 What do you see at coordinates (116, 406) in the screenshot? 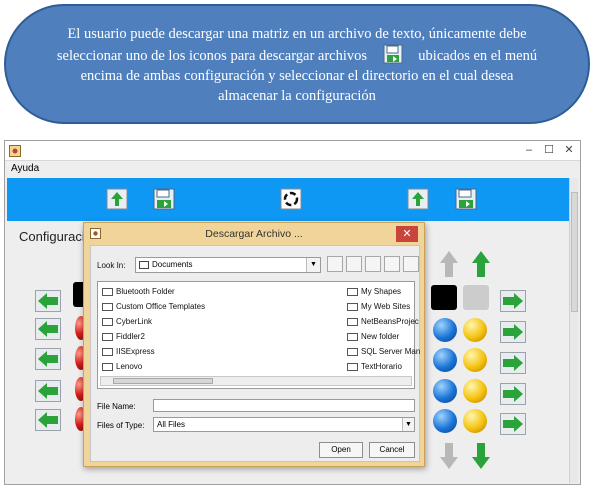
I see `file-name-label: File Name:` at bounding box center [116, 406].